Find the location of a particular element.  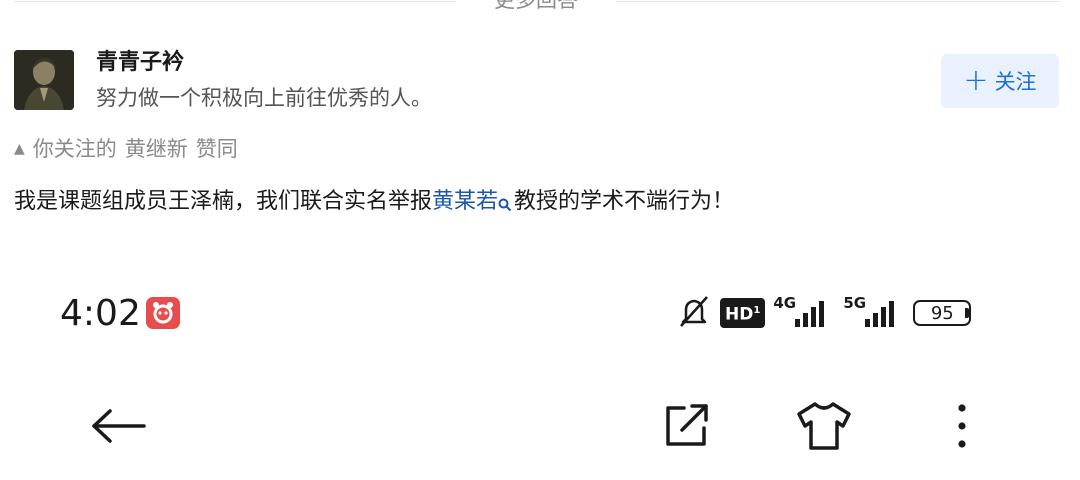

share-button is located at coordinates (686, 428).